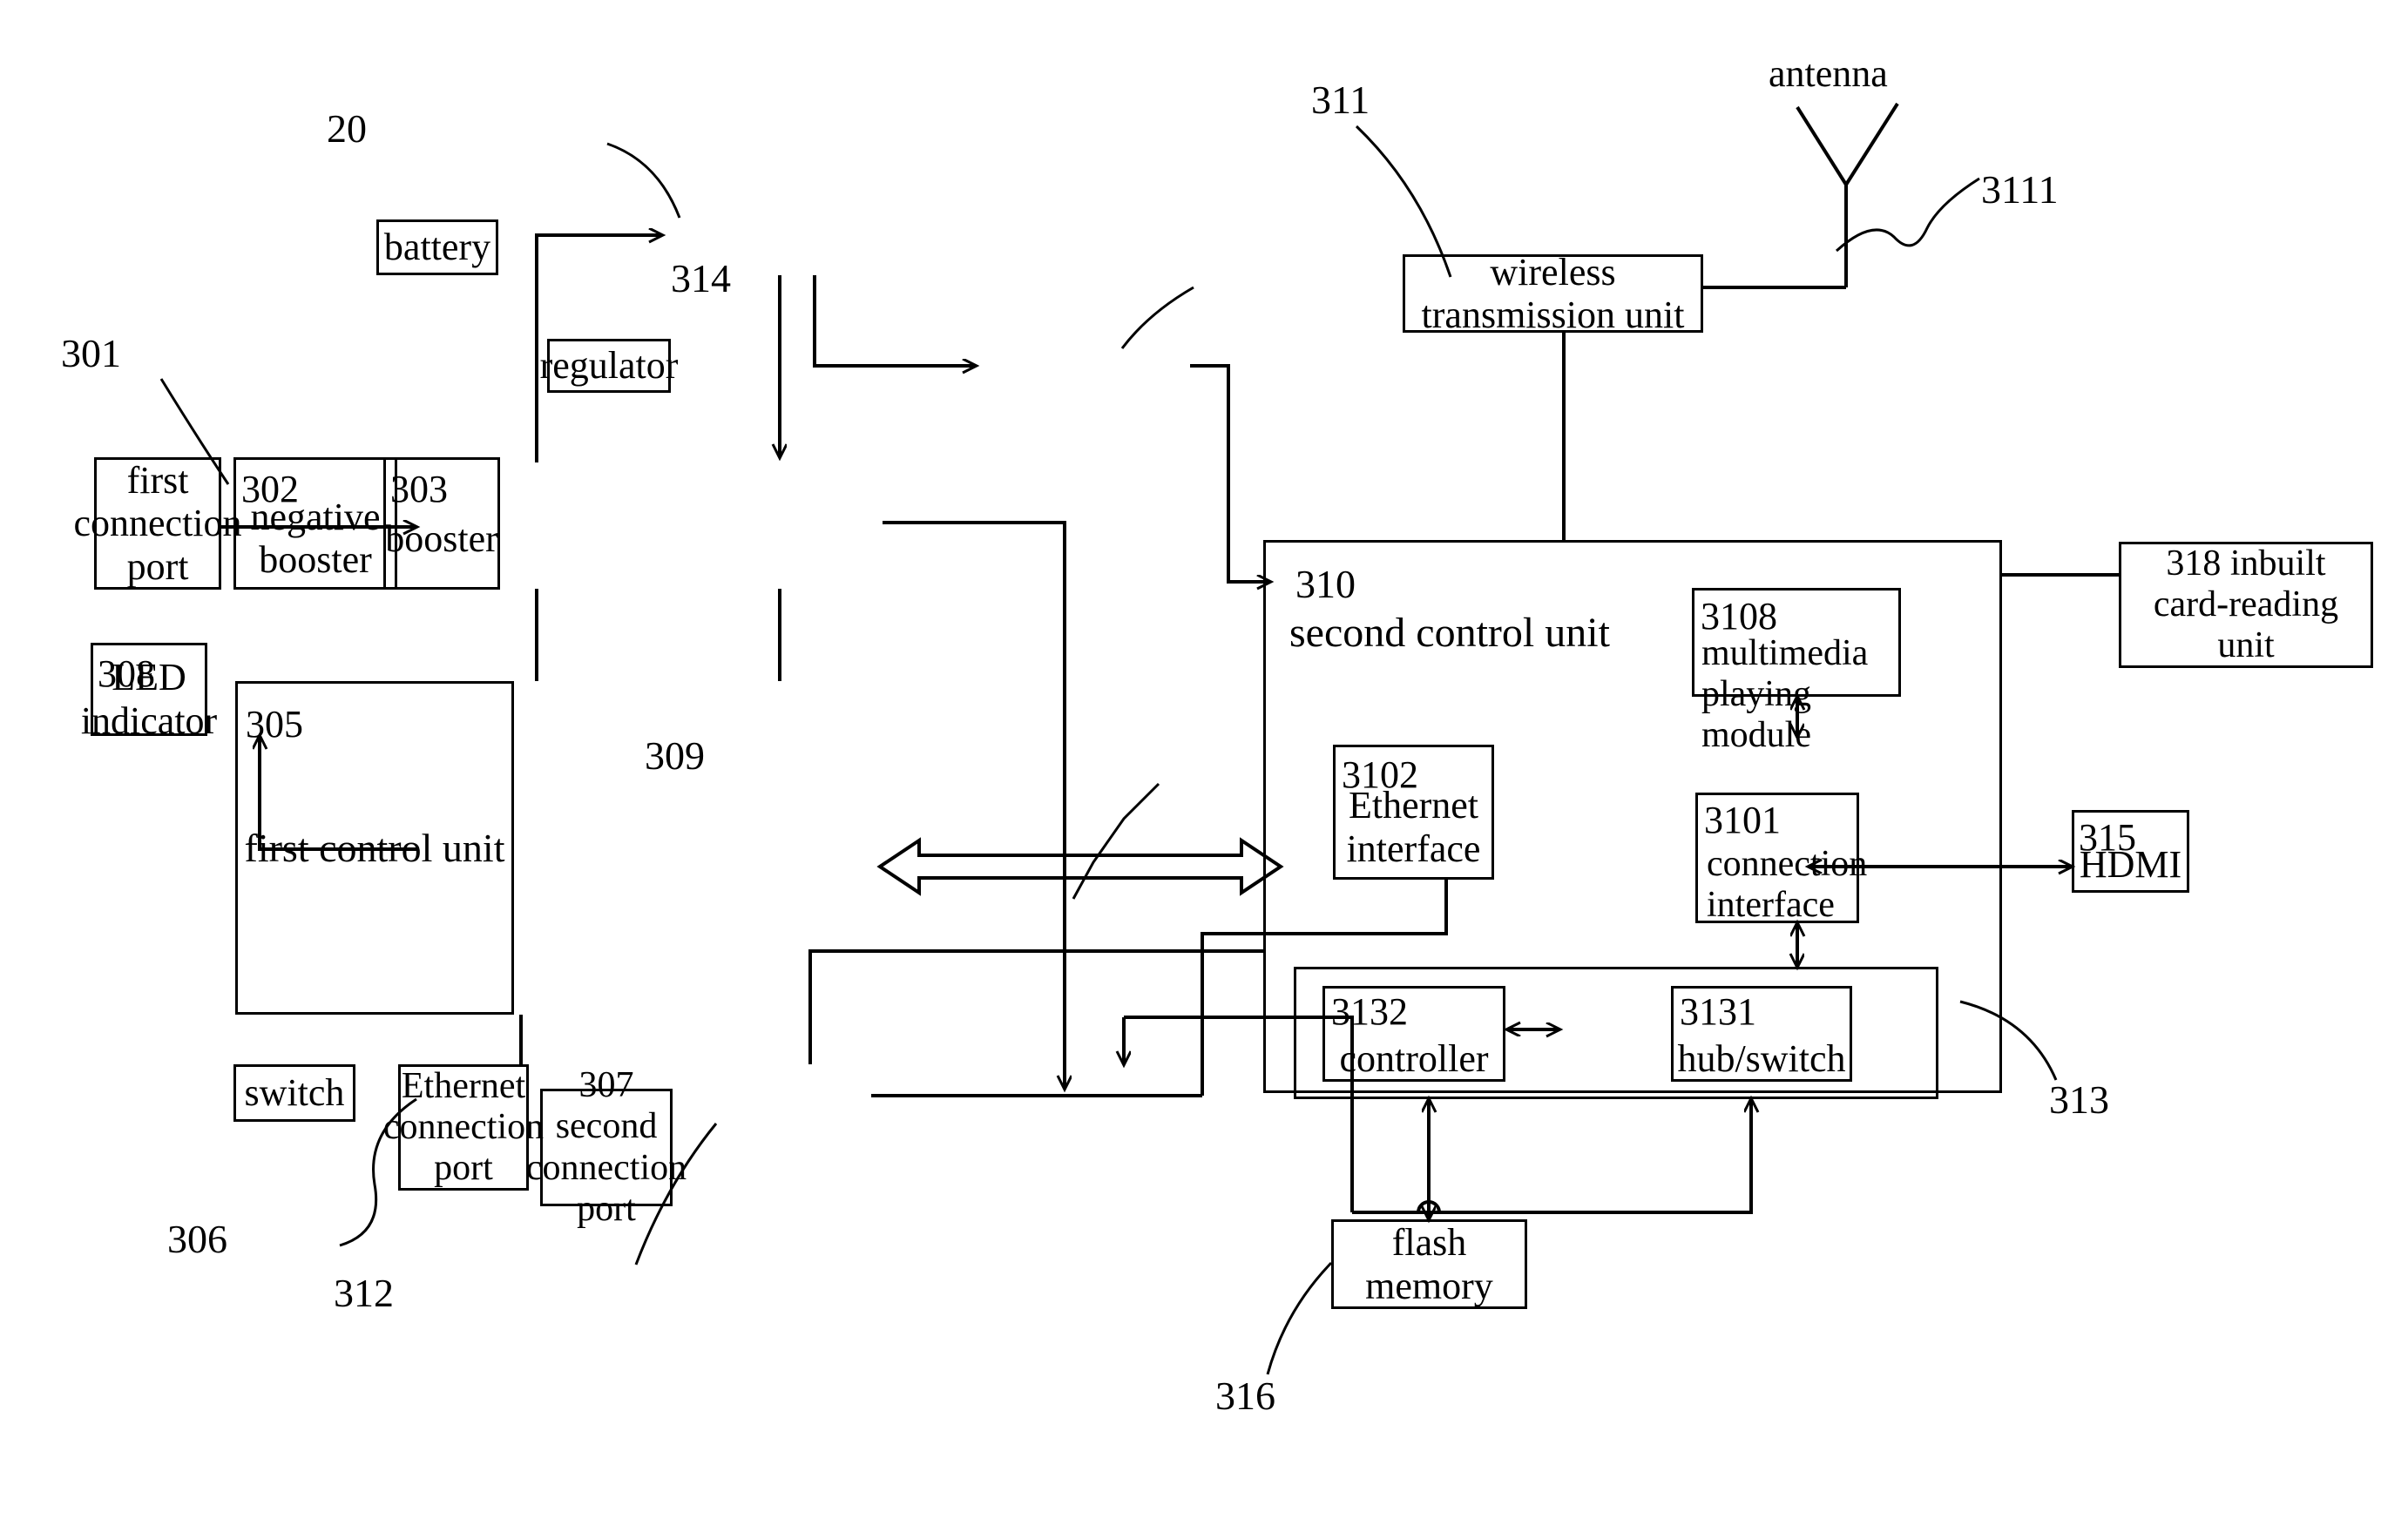 This screenshot has height=1532, width=2408. Describe the element at coordinates (1785, 694) in the screenshot. I see `multimedia-playing-module-label: multimedia playing module` at that location.